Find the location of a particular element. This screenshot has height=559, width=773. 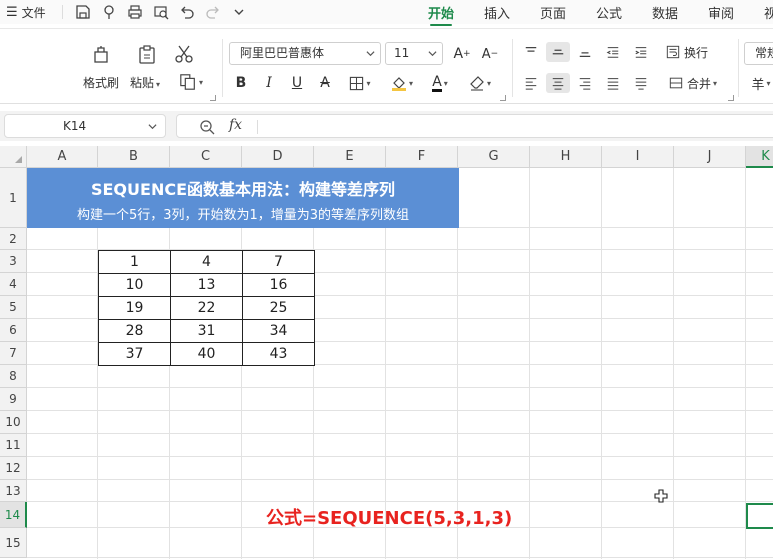

row-header-11: 11 is located at coordinates (13, 445).